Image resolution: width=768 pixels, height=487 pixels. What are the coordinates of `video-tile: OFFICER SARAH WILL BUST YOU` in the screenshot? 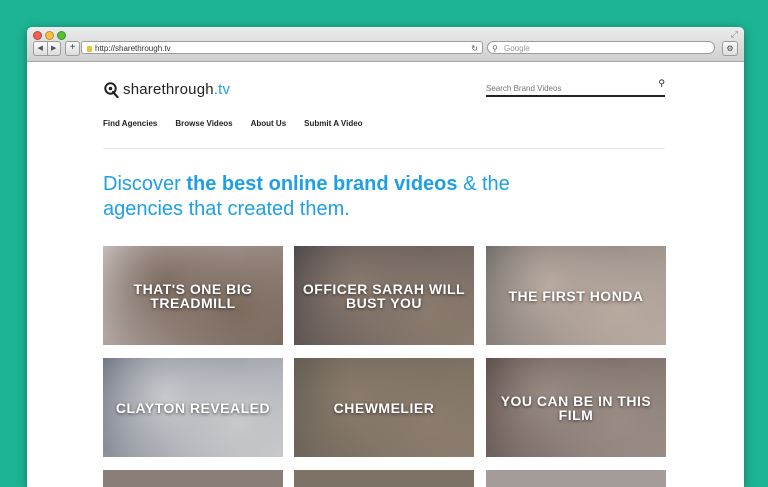 It's located at (384, 295).